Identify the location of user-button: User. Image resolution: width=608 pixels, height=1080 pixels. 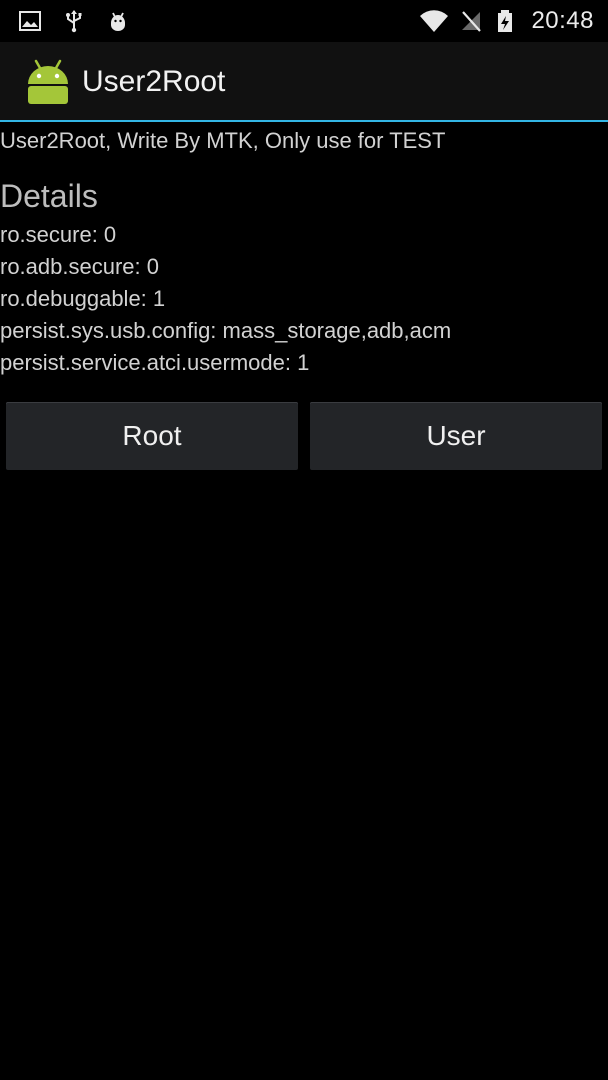
(456, 436).